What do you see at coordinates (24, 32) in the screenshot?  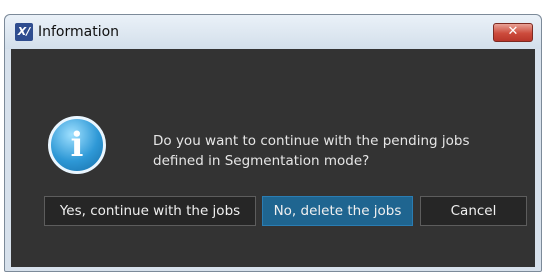 I see `app-icon: X/` at bounding box center [24, 32].